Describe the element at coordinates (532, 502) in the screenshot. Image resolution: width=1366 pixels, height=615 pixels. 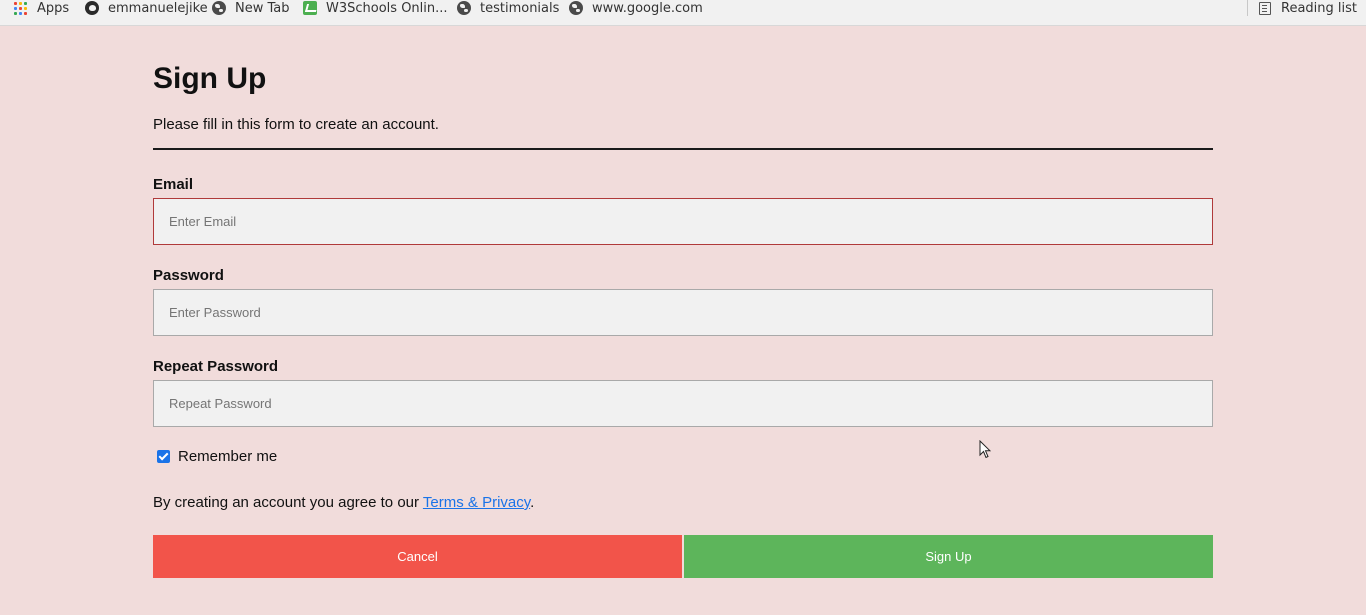
I see `terms-suffix: .` at that location.